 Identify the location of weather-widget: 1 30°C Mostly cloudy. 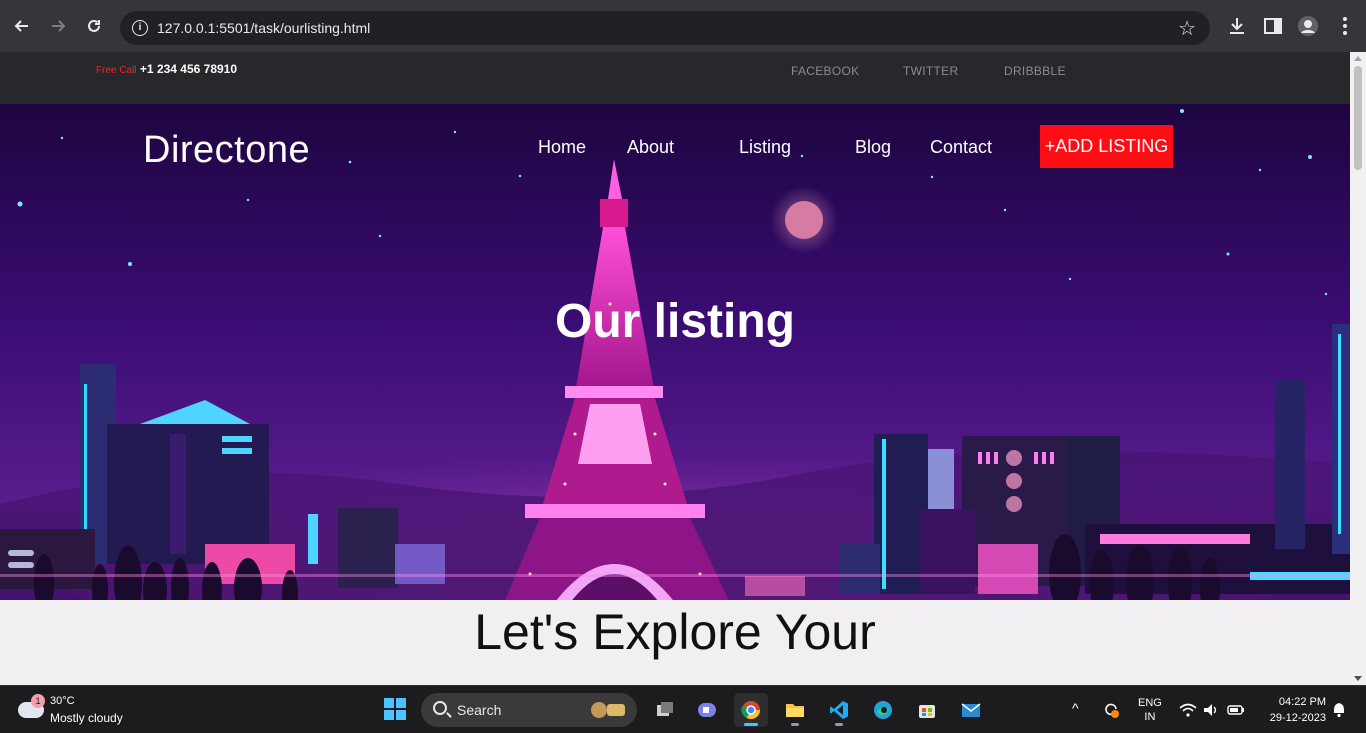
(79, 710).